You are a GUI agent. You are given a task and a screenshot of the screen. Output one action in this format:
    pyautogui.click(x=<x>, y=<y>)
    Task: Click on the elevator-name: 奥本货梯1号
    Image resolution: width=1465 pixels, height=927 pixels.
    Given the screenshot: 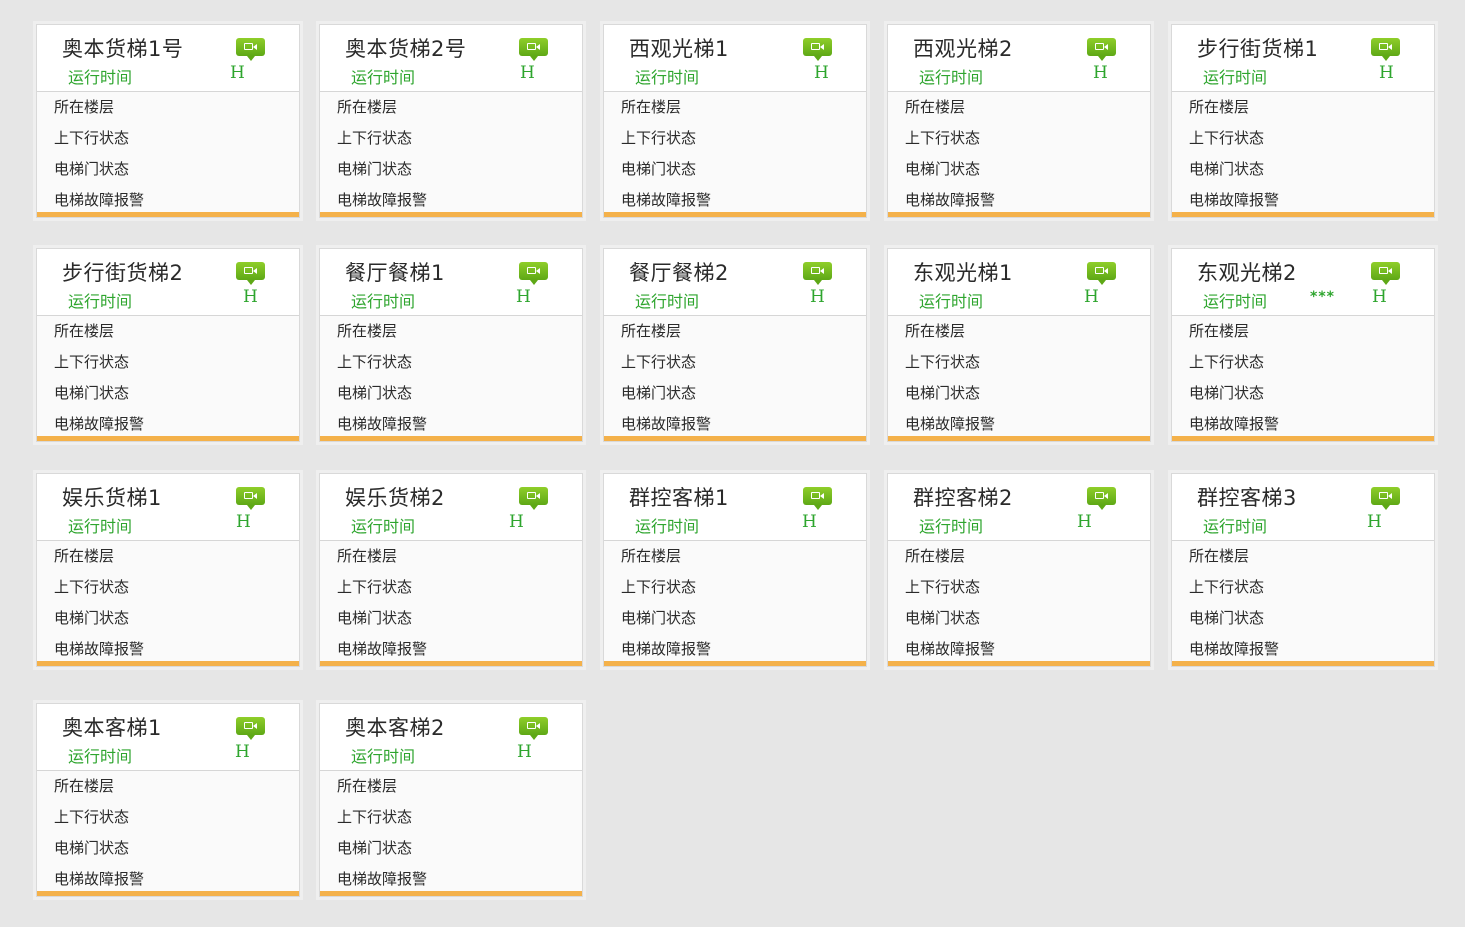 What is the action you would take?
    pyautogui.click(x=123, y=49)
    